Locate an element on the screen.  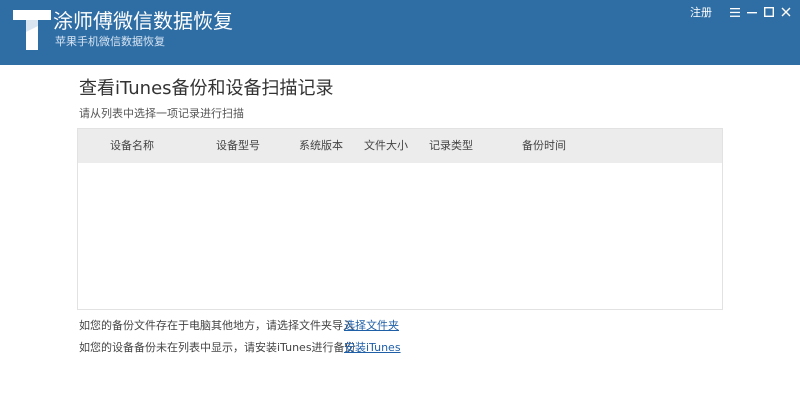
close-icon is located at coordinates (785, 12).